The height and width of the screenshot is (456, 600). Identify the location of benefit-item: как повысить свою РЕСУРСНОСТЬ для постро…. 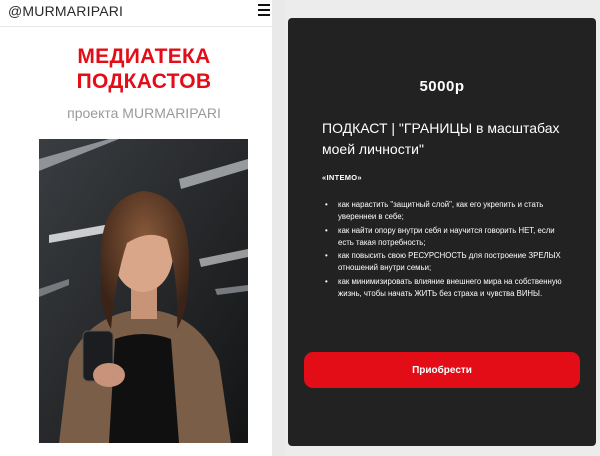
(447, 262).